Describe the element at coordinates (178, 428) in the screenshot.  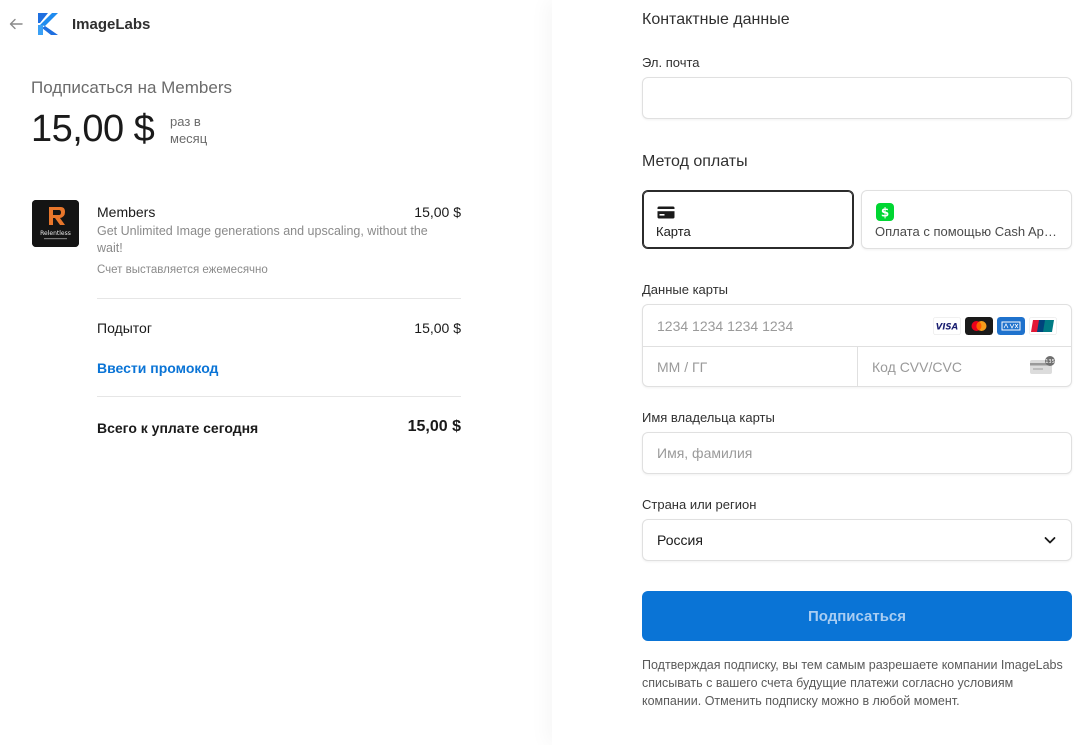
I see `total-label: Всего к уплате сегодня` at that location.